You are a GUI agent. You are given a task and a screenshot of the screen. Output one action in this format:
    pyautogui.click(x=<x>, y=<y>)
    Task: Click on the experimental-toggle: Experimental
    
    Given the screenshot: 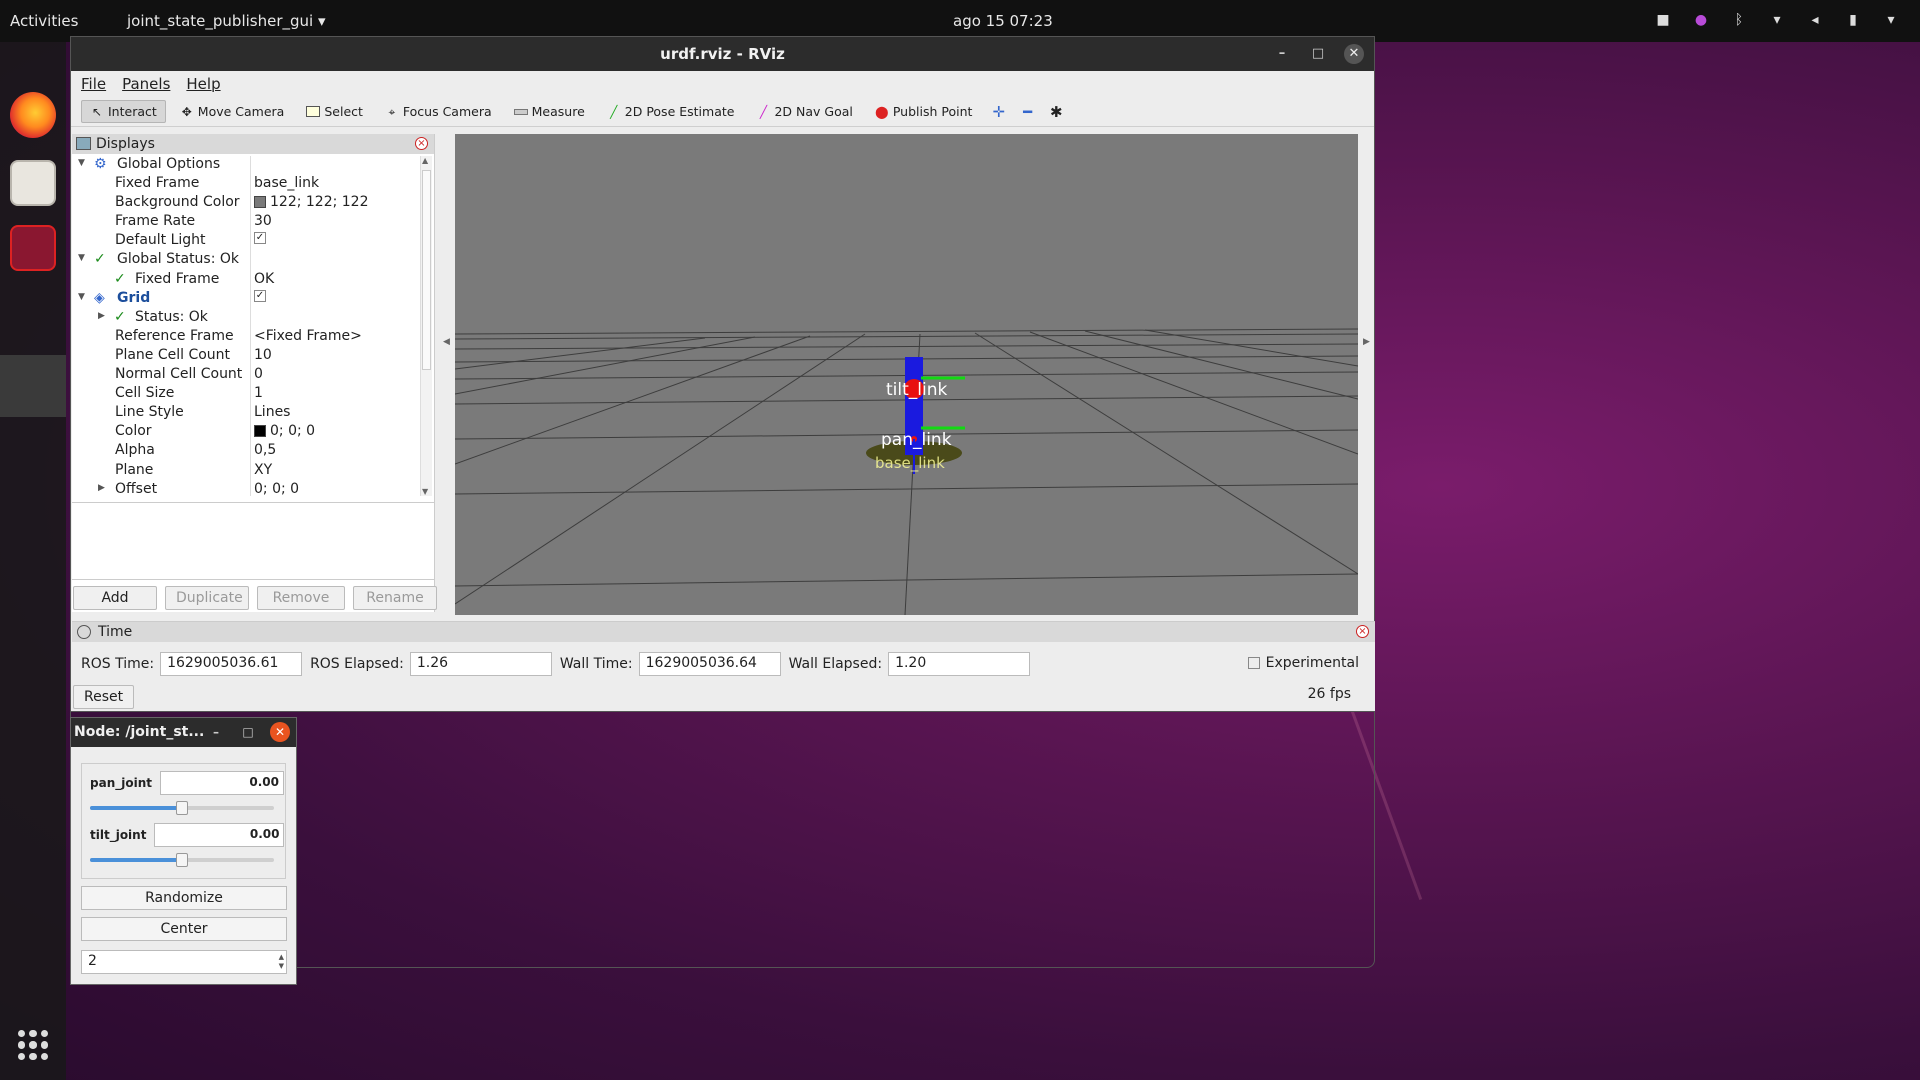 What is the action you would take?
    pyautogui.click(x=1303, y=663)
    